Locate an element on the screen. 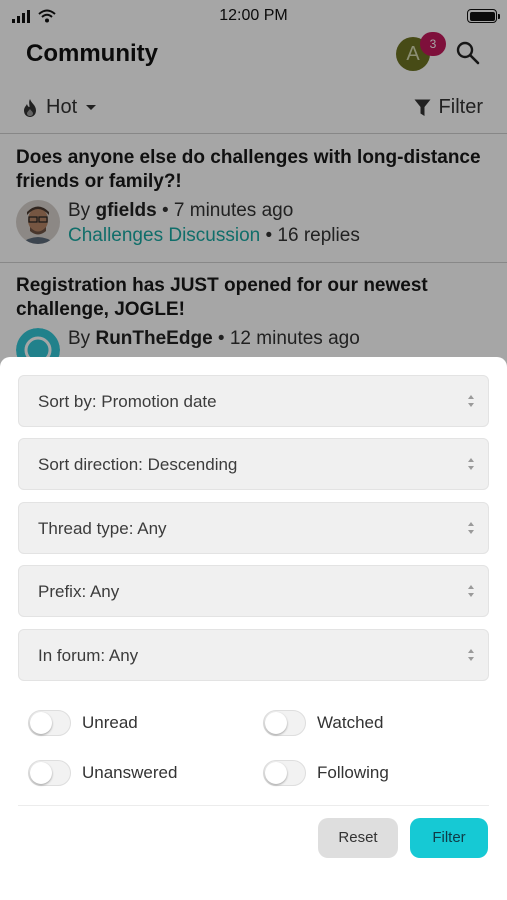  sort-by-select: Sort by: Promotion date is located at coordinates (253, 401).